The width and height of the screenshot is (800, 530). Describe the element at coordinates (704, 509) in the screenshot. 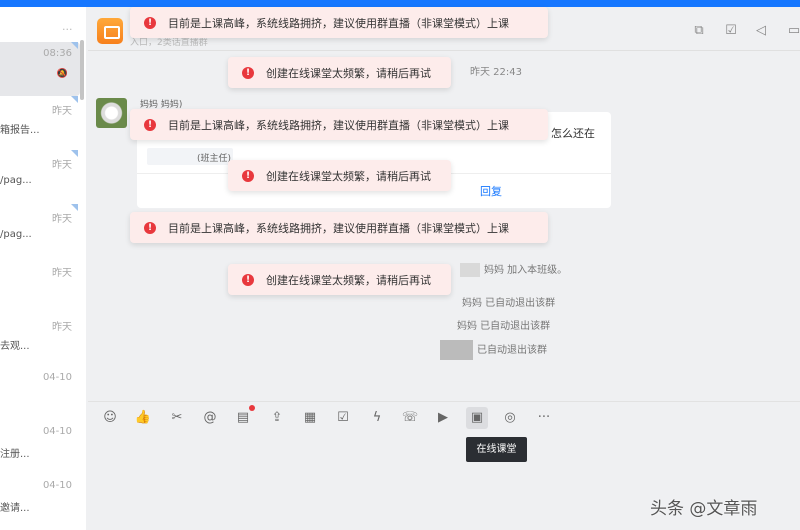

I see `watermark: 头条 @文章雨` at that location.